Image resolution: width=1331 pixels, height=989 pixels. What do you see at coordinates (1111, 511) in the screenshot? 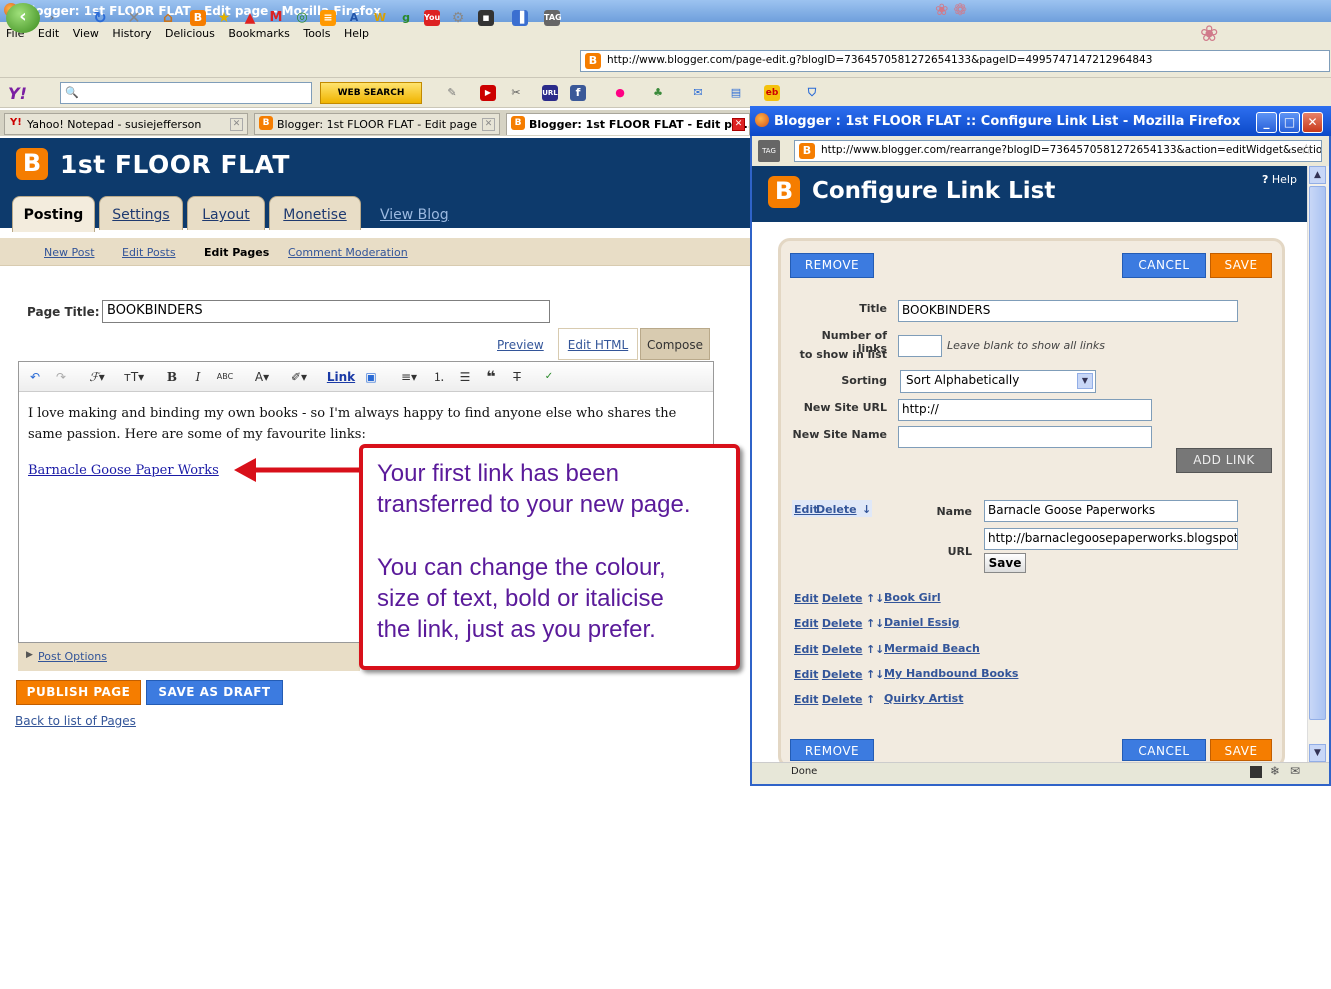
I see `name-input: Barnacle Goose Paperworks` at bounding box center [1111, 511].